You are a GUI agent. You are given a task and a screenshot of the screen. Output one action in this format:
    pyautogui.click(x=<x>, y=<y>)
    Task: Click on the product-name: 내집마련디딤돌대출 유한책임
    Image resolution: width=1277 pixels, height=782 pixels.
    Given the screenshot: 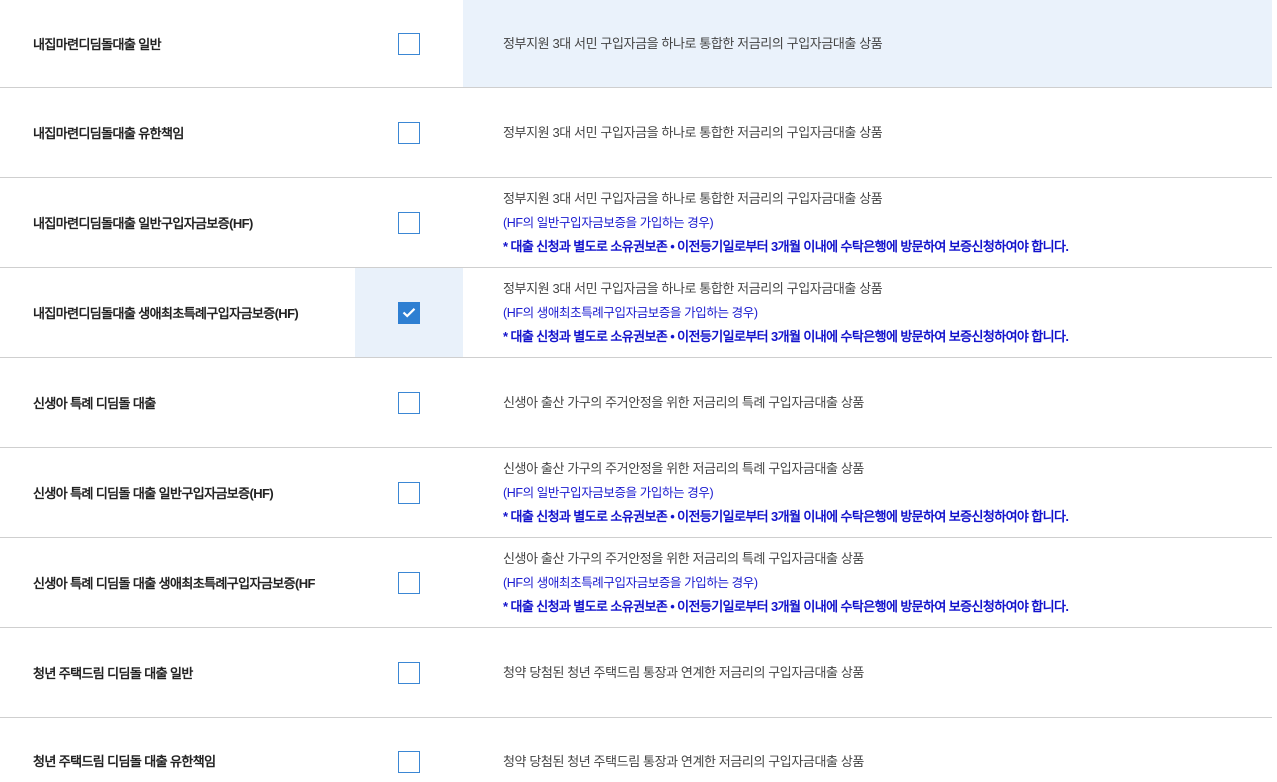 What is the action you would take?
    pyautogui.click(x=108, y=133)
    